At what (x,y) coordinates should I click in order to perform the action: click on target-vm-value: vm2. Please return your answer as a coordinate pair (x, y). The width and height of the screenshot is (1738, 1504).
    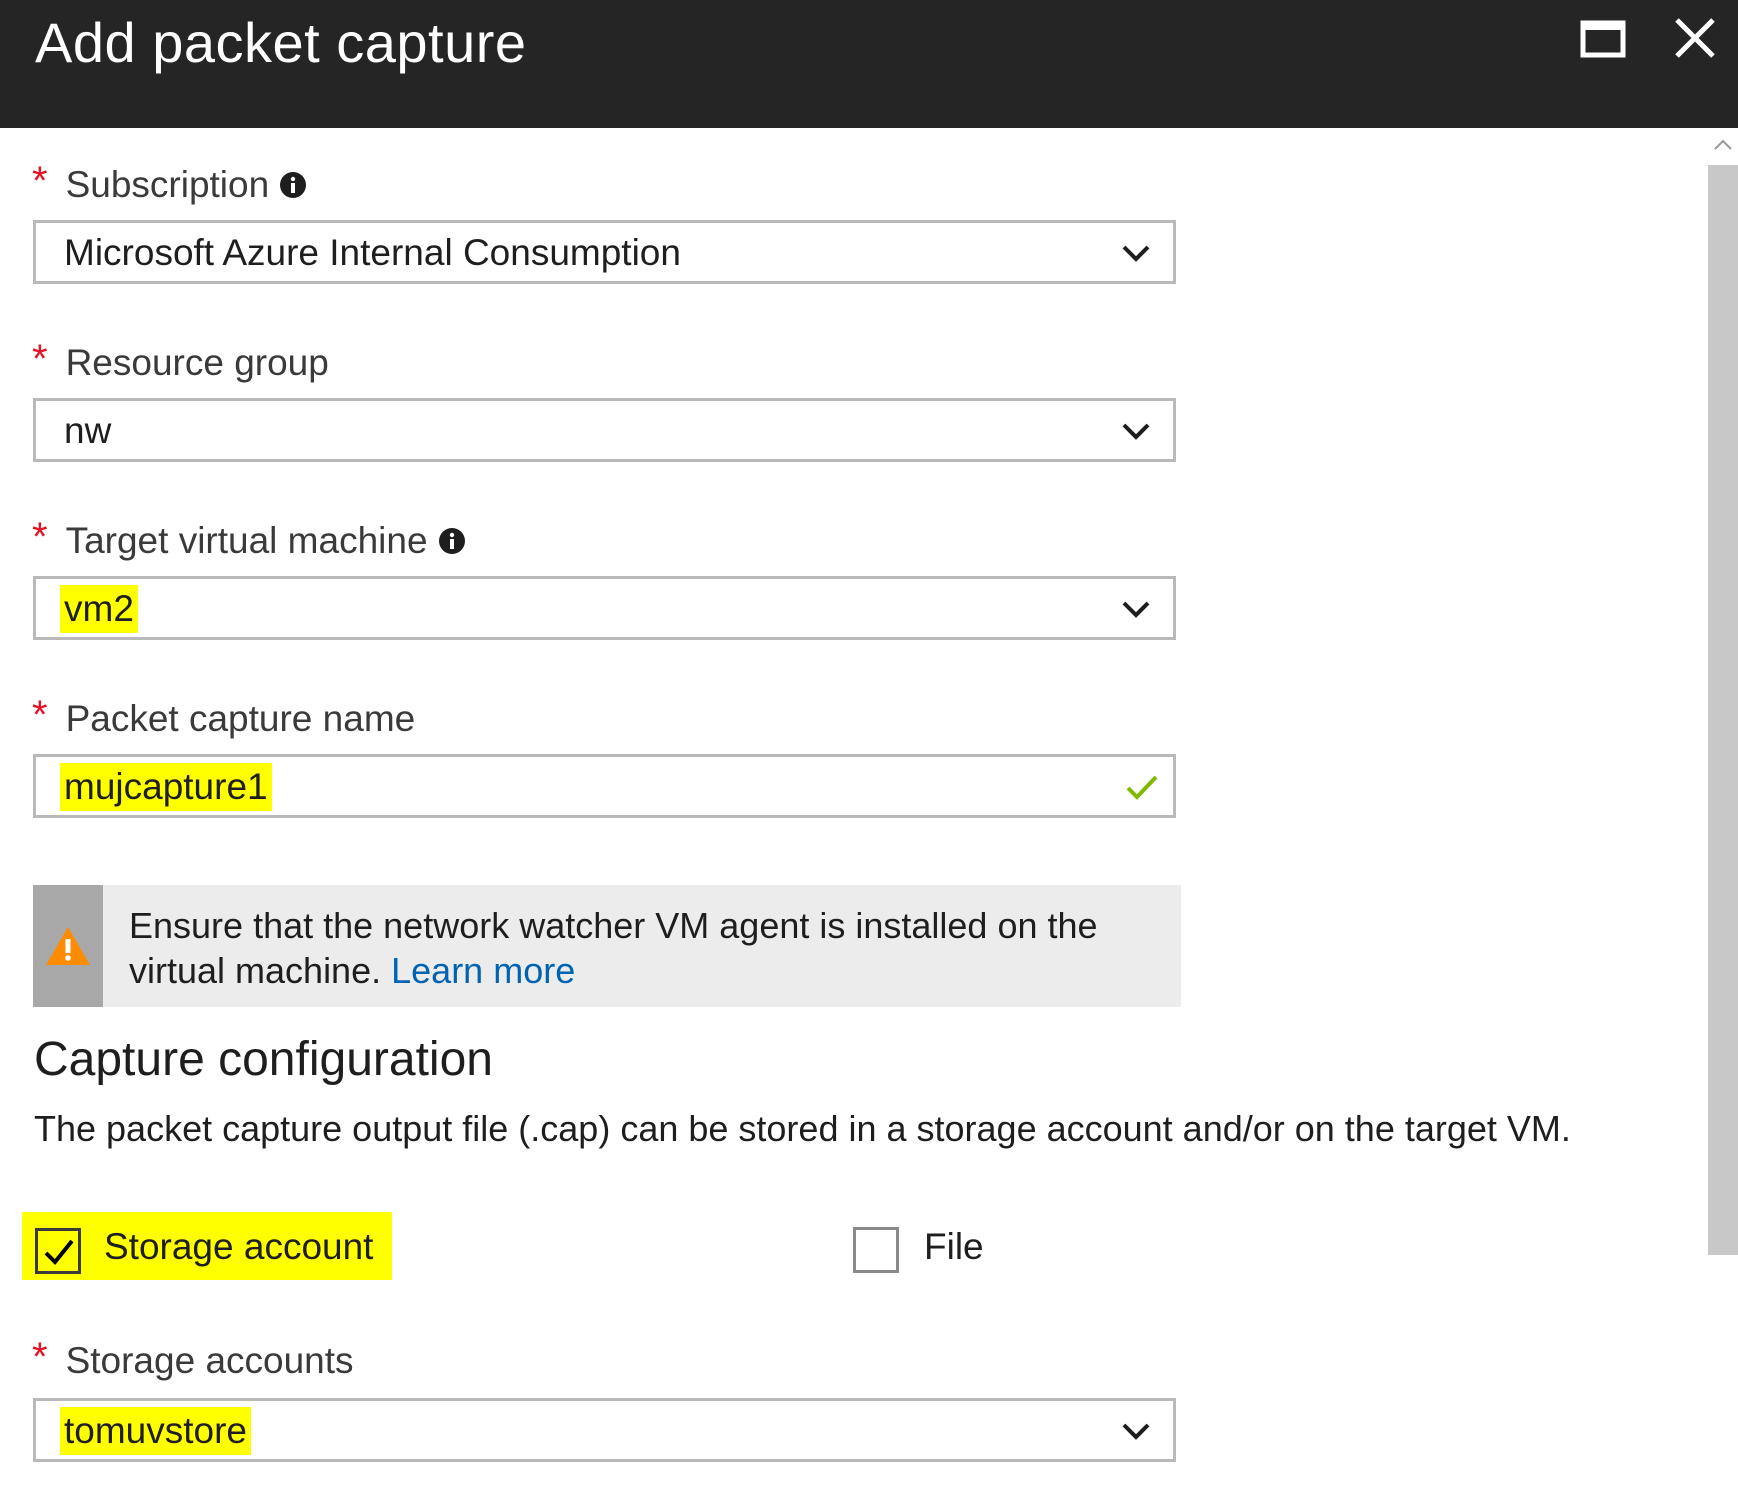
    Looking at the image, I should click on (99, 609).